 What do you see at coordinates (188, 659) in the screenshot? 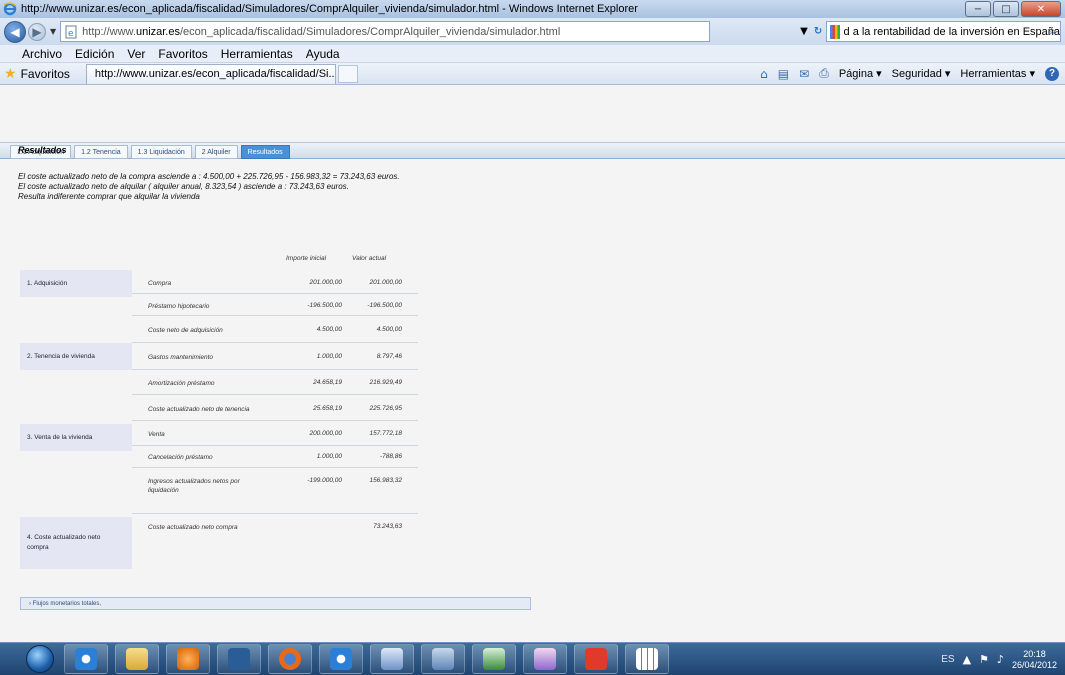
I see `taskbar-media` at bounding box center [188, 659].